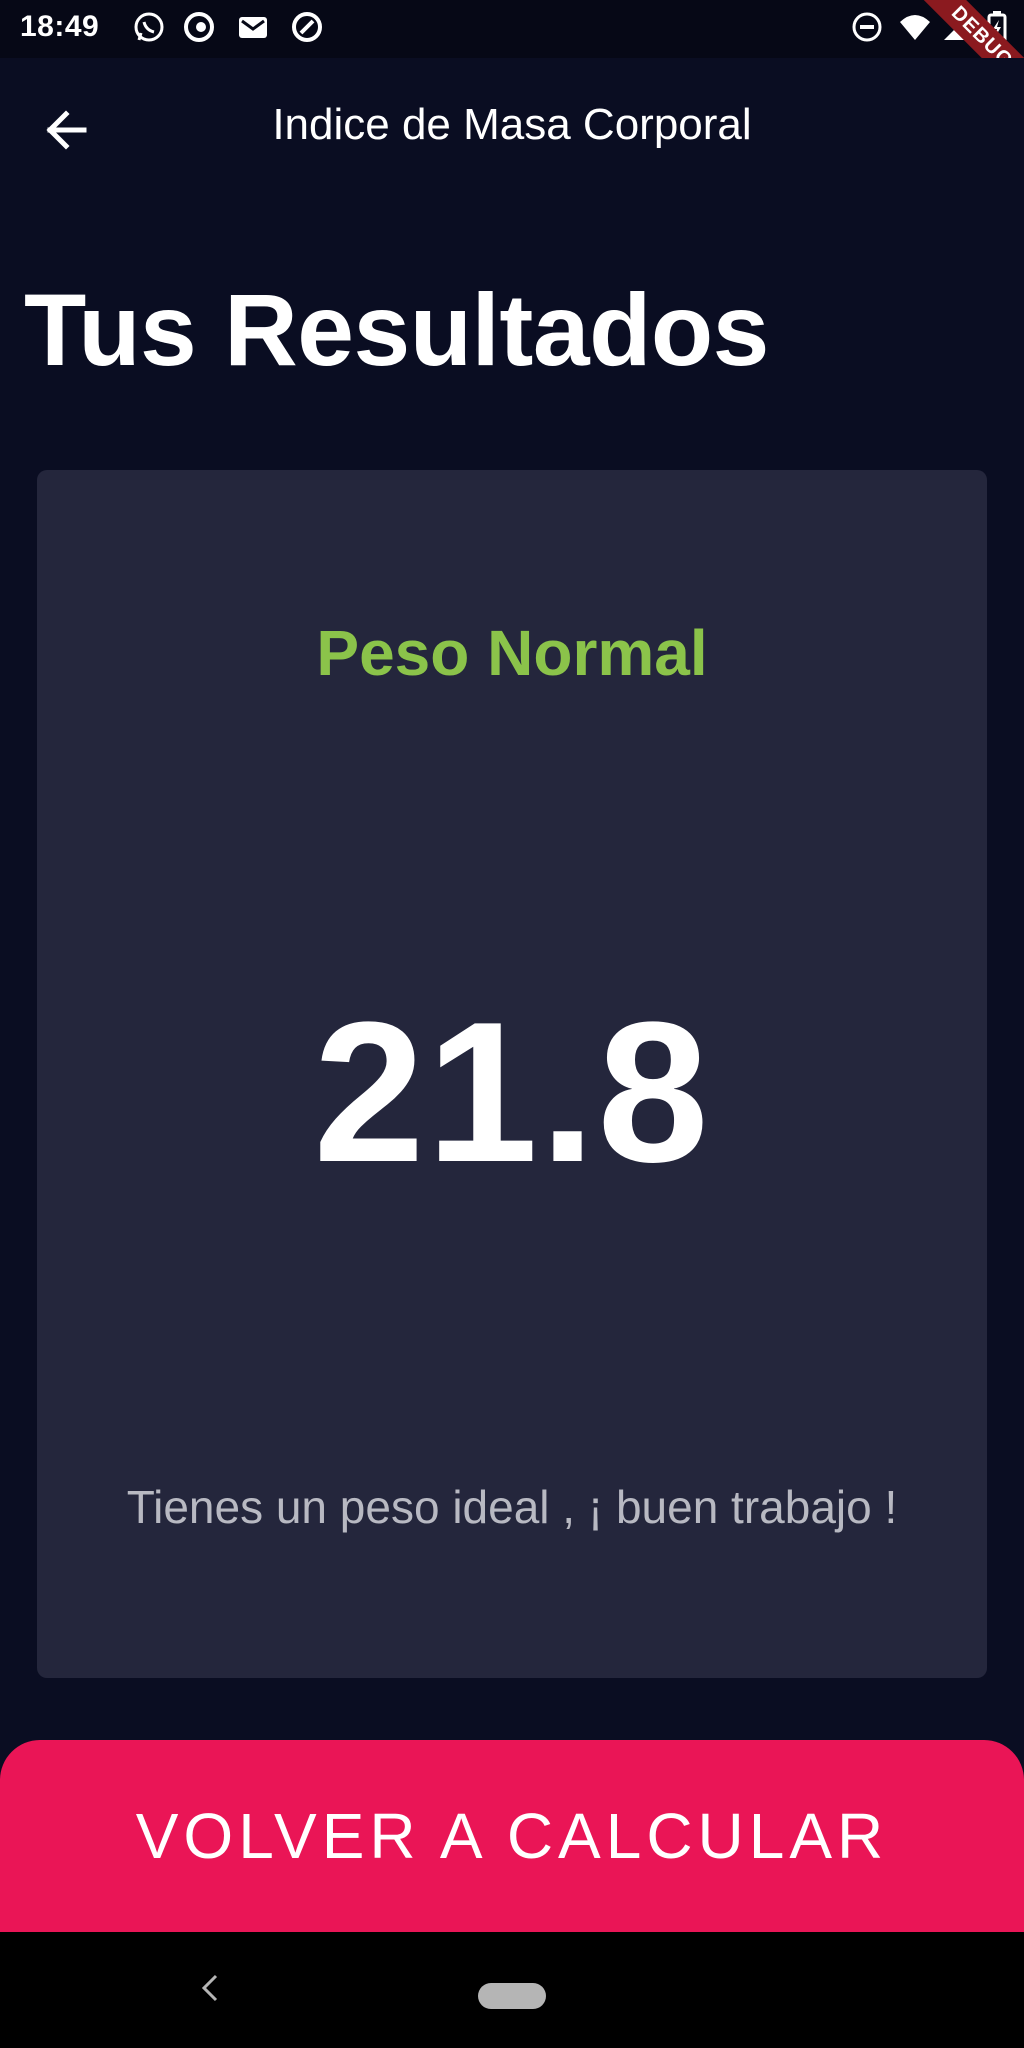 The width and height of the screenshot is (1024, 2048). I want to click on opera-alt-icon, so click(307, 27).